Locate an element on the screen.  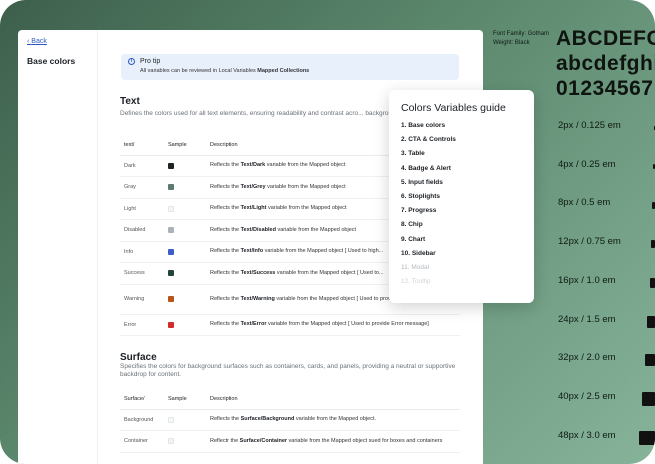
type-scale-label: 2px / 0.125 em is located at coordinates (589, 125).